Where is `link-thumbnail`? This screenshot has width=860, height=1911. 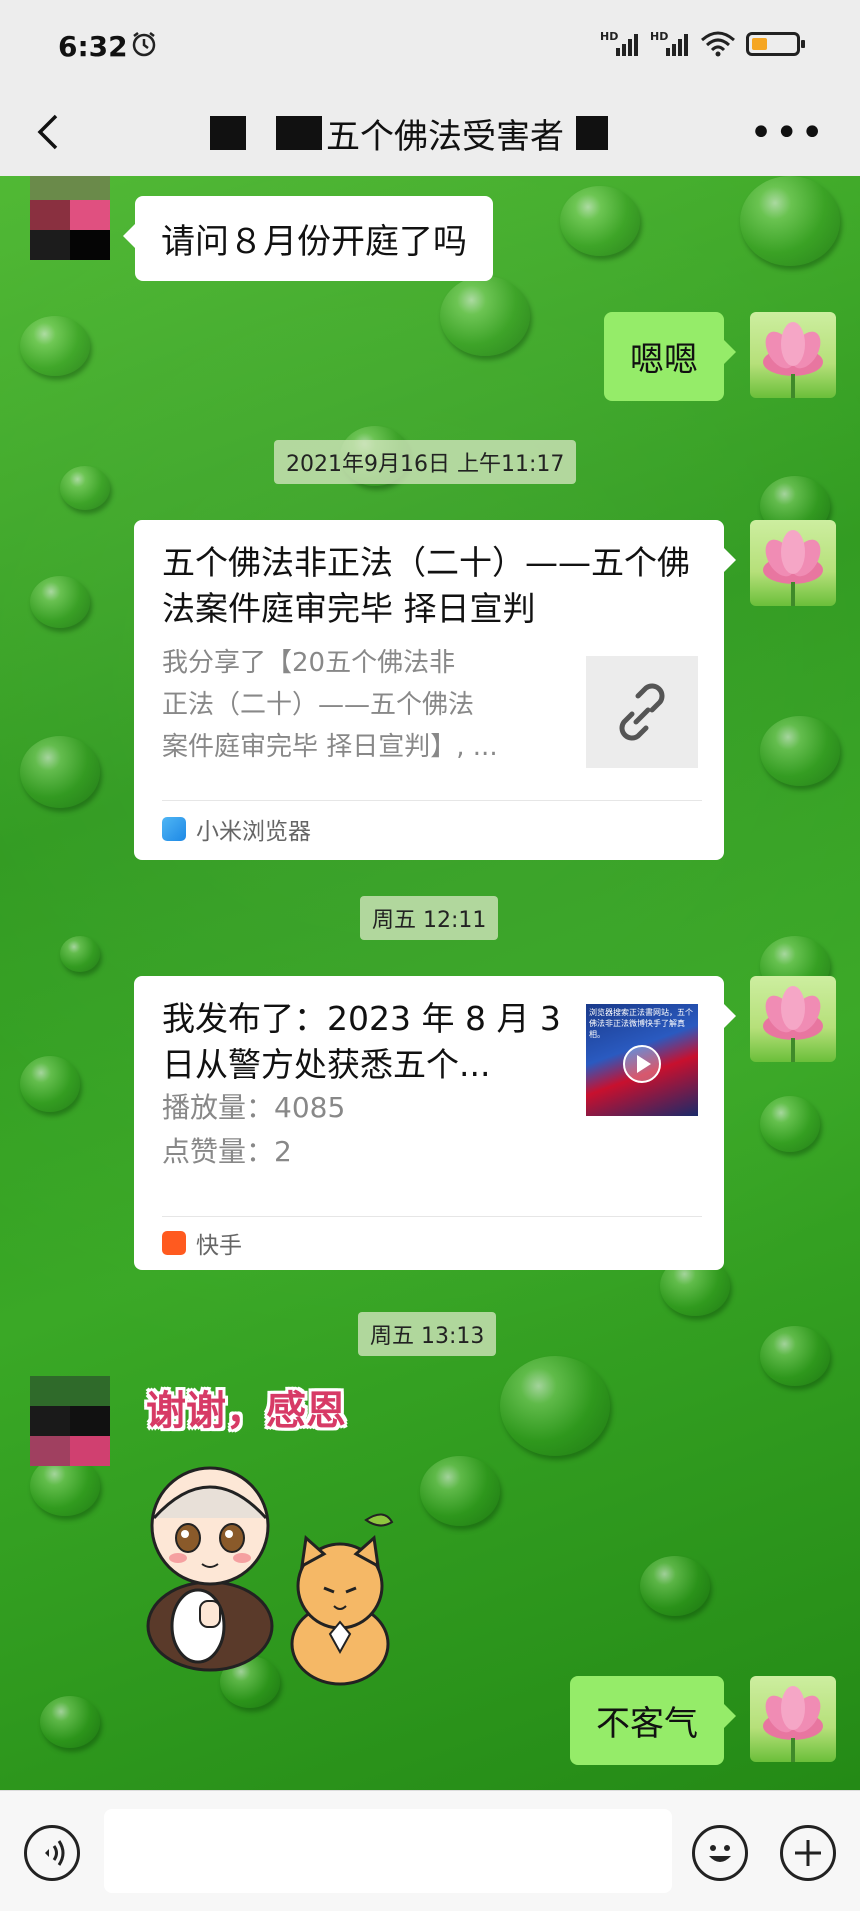
link-thumbnail is located at coordinates (642, 712).